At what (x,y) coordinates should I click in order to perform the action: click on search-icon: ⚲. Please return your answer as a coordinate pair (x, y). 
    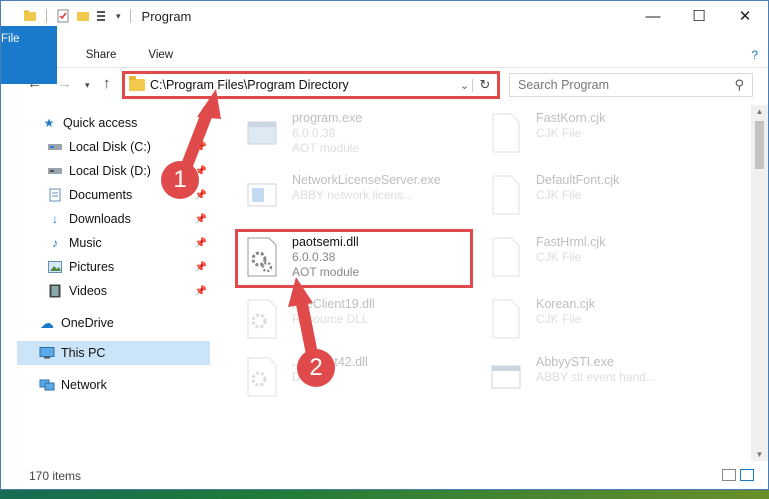
    Looking at the image, I should click on (739, 85).